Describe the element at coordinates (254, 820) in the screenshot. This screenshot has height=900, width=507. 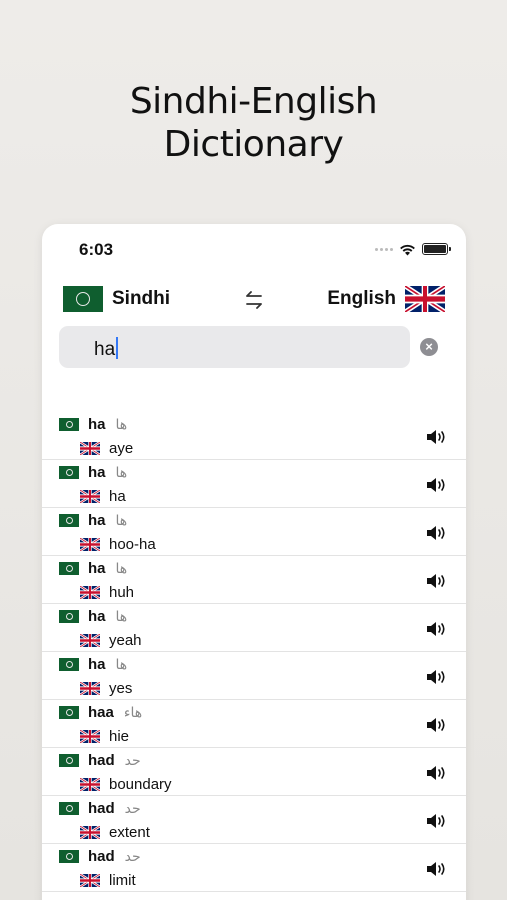
I see `result-row: had حد extent` at that location.